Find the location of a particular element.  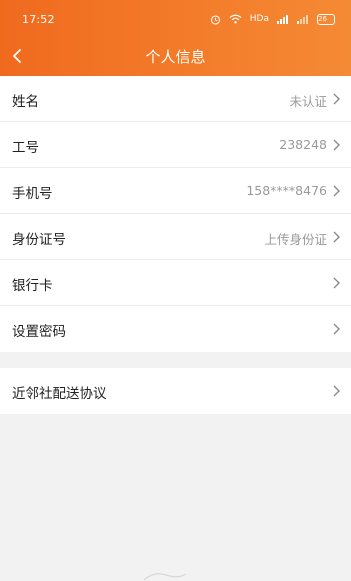

row-value: 238248 is located at coordinates (303, 144).